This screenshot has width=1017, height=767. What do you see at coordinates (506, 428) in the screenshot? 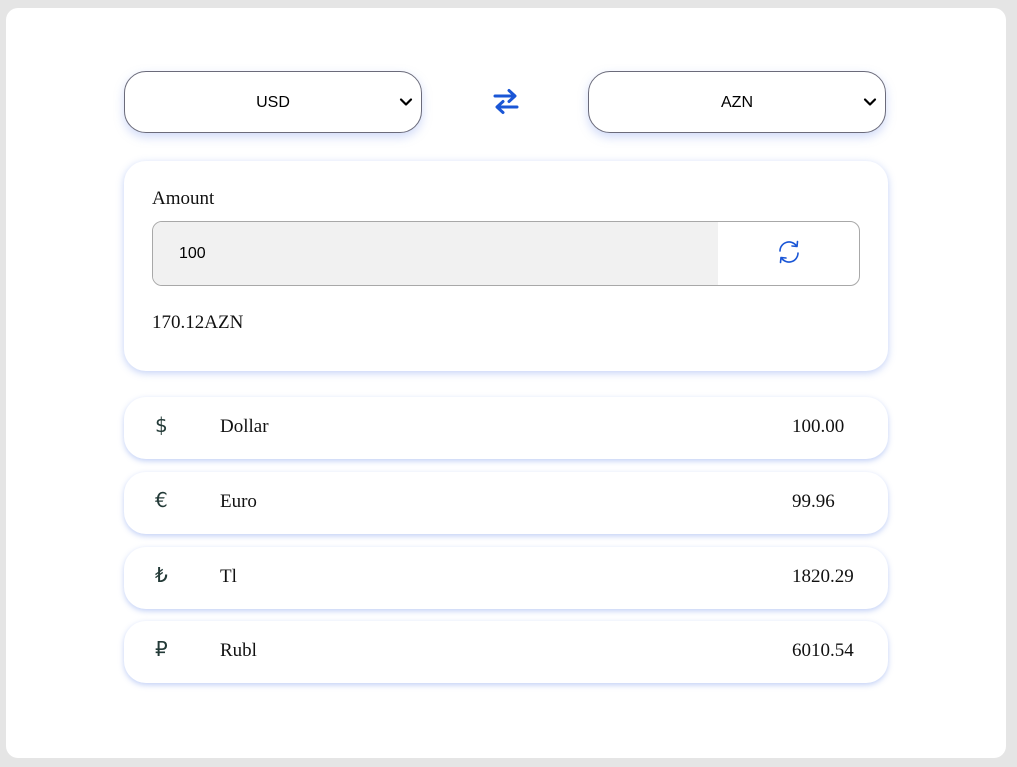
I see `currency-row-dollar: $ Dollar 100.00` at bounding box center [506, 428].